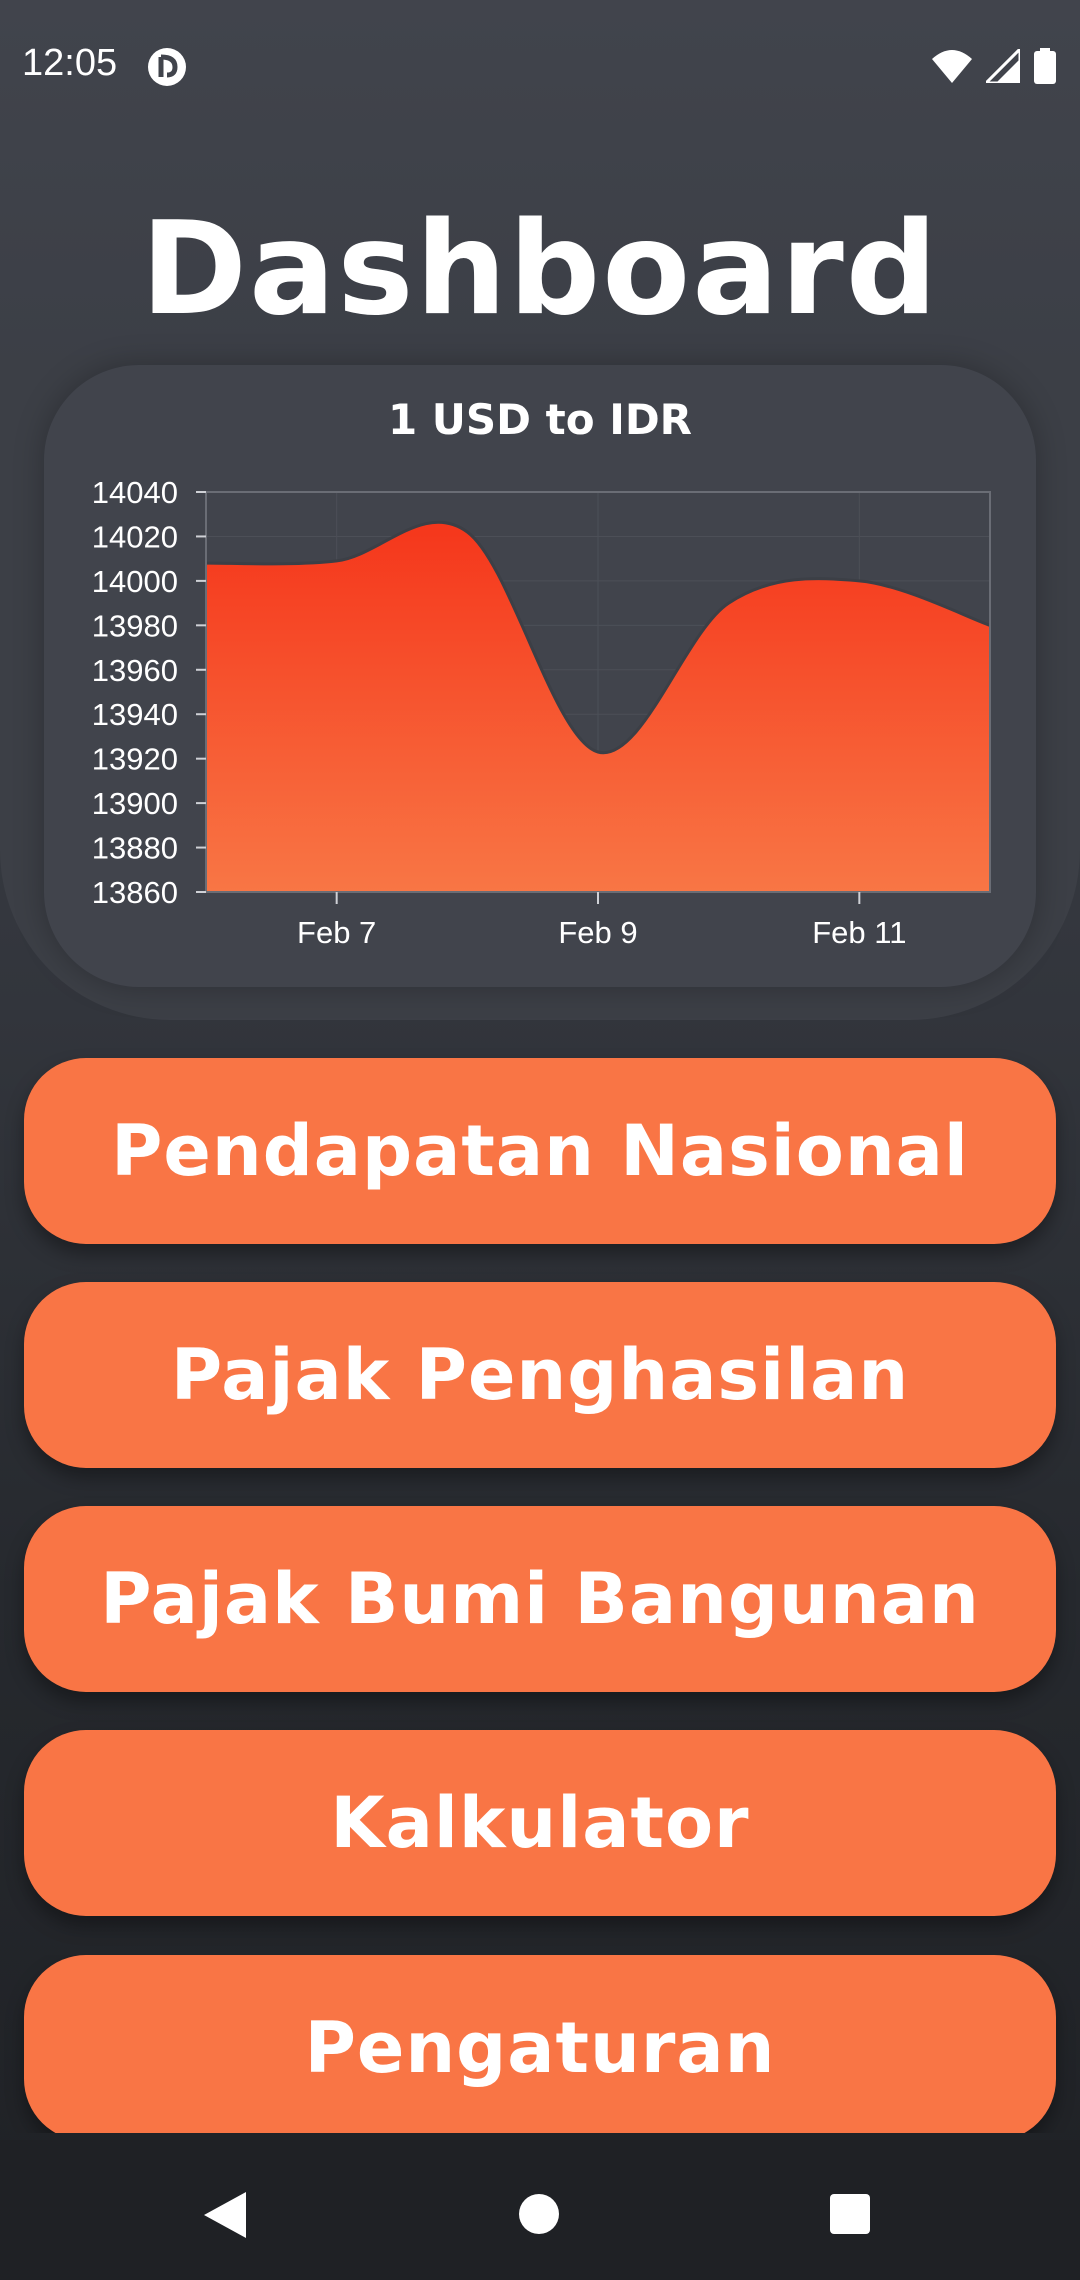  What do you see at coordinates (135, 625) in the screenshot?
I see `y-tick-label: 13980` at bounding box center [135, 625].